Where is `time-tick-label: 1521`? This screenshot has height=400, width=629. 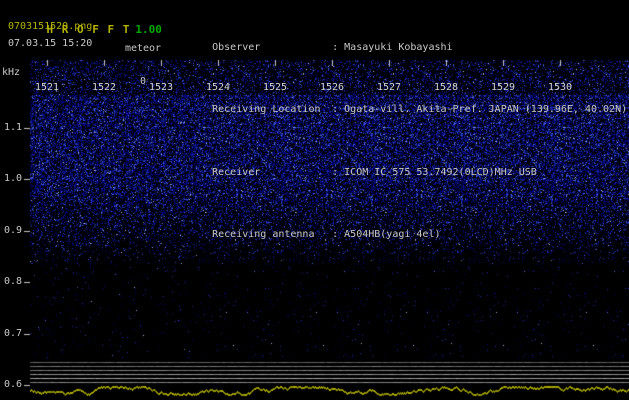
time-tick-label: 1521 is located at coordinates (47, 87).